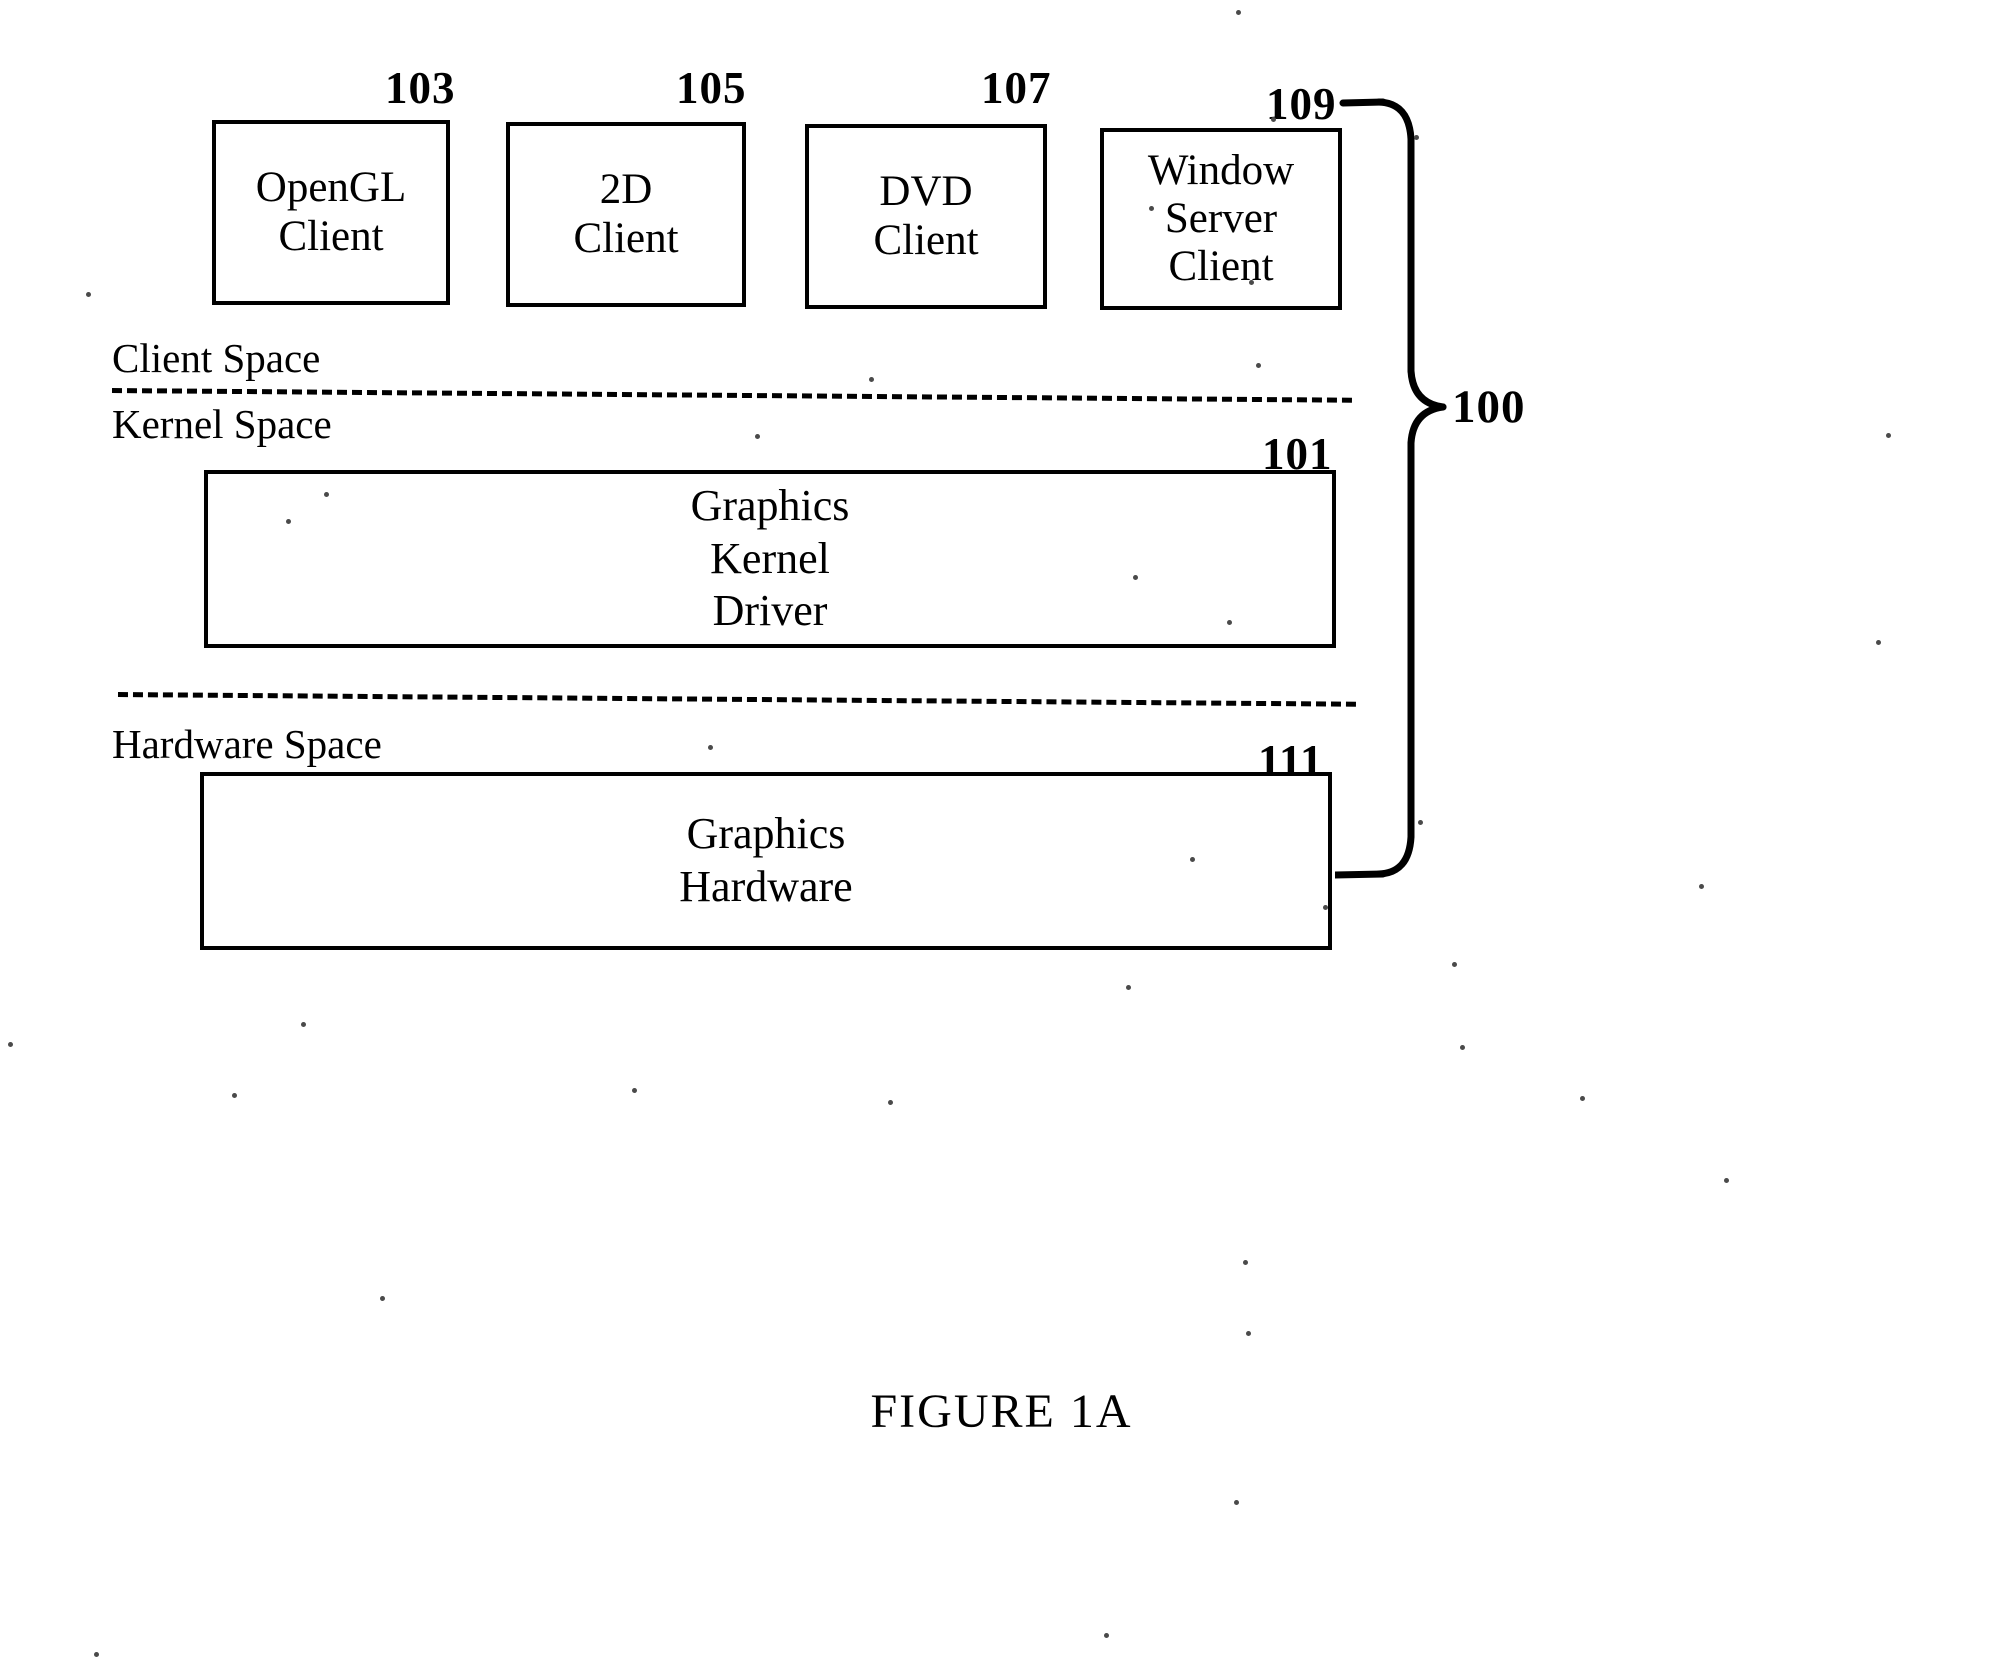 Image resolution: width=2003 pixels, height=1668 pixels. What do you see at coordinates (1016, 88) in the screenshot?
I see `reference-numeral-107: 107` at bounding box center [1016, 88].